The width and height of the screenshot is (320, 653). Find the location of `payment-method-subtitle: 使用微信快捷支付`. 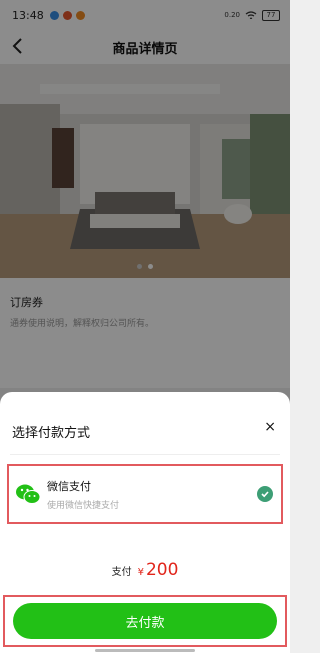

payment-method-subtitle: 使用微信快捷支付 is located at coordinates (83, 505).